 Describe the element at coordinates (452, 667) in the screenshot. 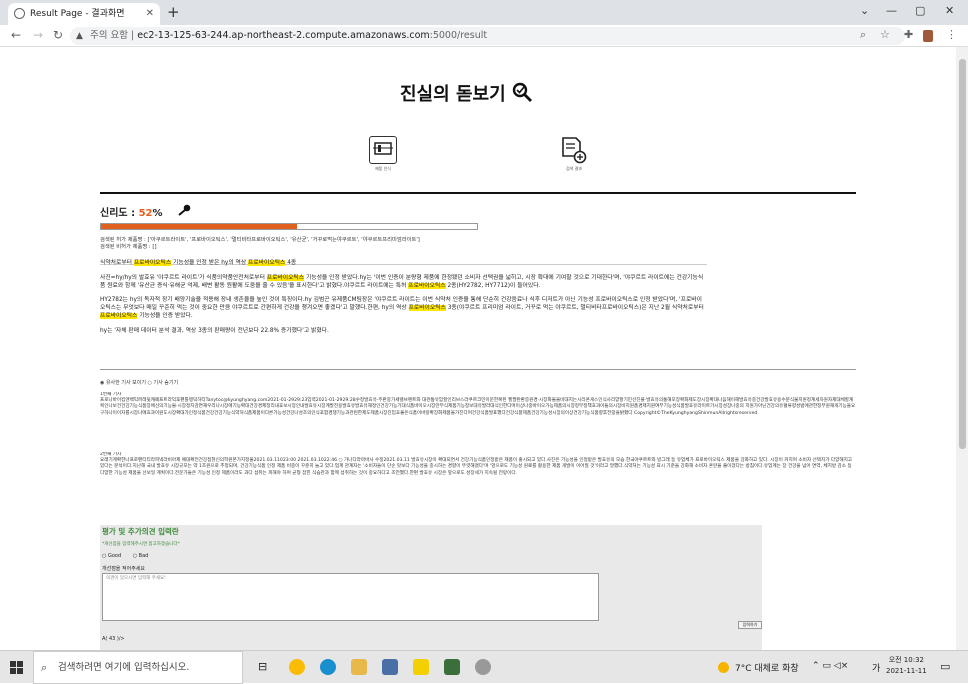

I see `app-icon` at that location.